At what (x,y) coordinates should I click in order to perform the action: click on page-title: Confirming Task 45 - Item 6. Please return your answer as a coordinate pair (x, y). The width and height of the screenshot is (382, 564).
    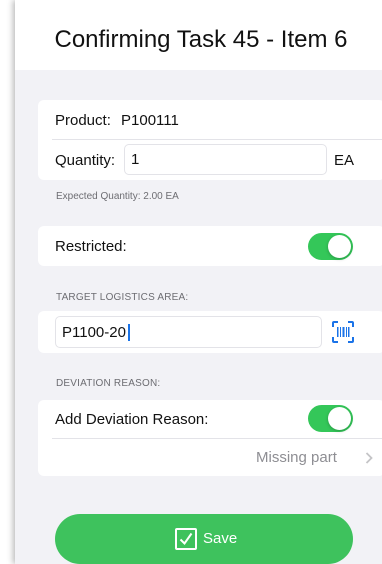
    Looking at the image, I should click on (201, 39).